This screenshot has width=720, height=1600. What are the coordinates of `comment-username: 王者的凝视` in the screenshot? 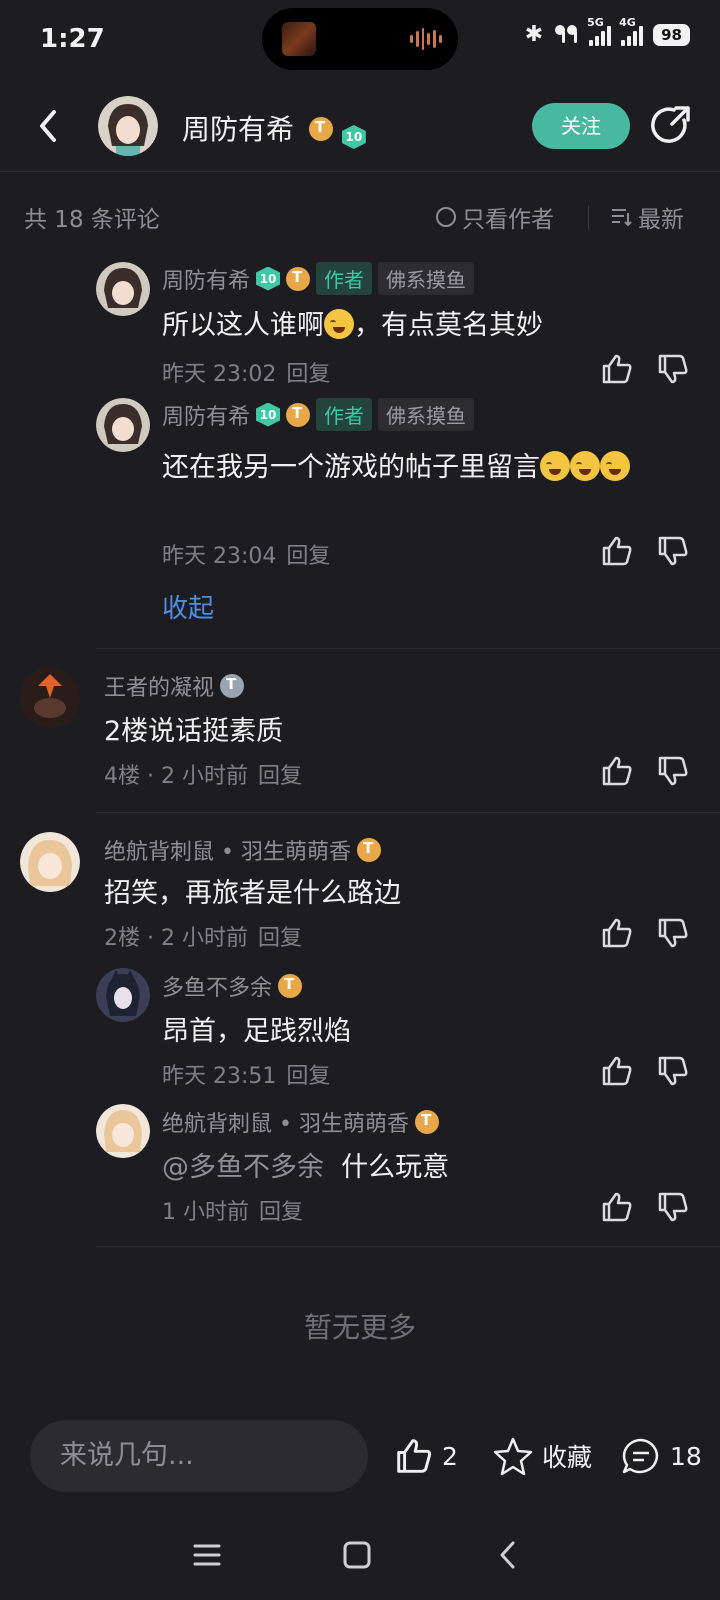 It's located at (174, 686).